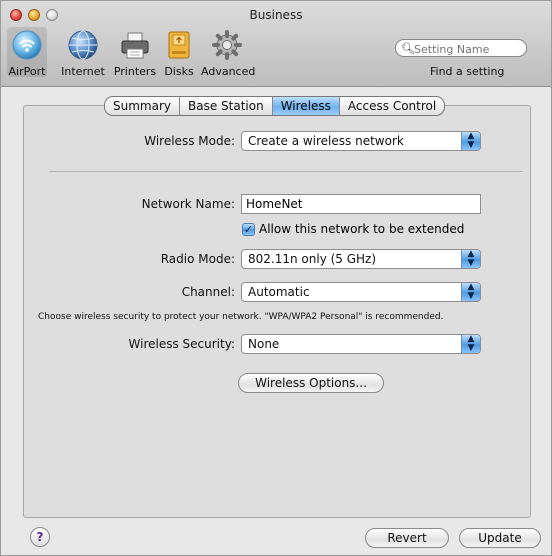 Image resolution: width=552 pixels, height=556 pixels. What do you see at coordinates (188, 204) in the screenshot?
I see `network-name-label: Network Name:` at bounding box center [188, 204].